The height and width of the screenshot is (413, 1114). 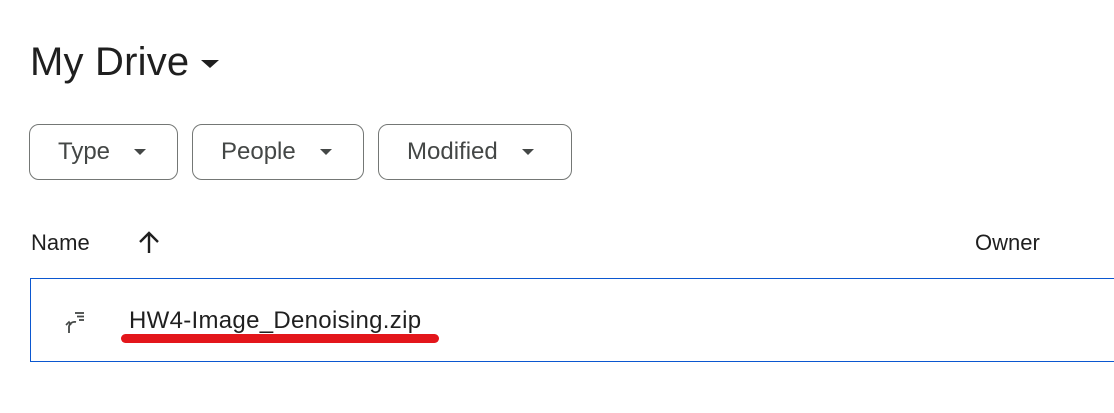 What do you see at coordinates (557, 244) in the screenshot?
I see `file-list-header: Name Owner` at bounding box center [557, 244].